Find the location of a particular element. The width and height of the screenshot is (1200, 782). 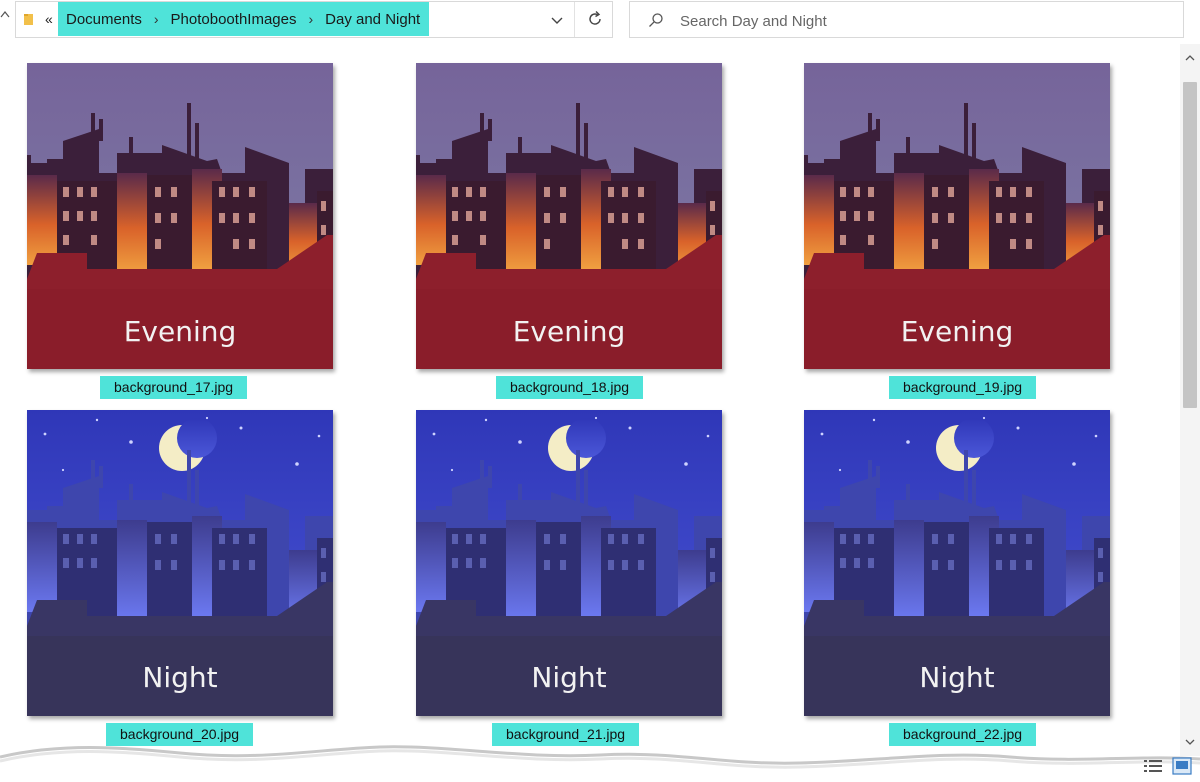

file-tile-background-22: Night background_22.jpg is located at coordinates (958, 580).